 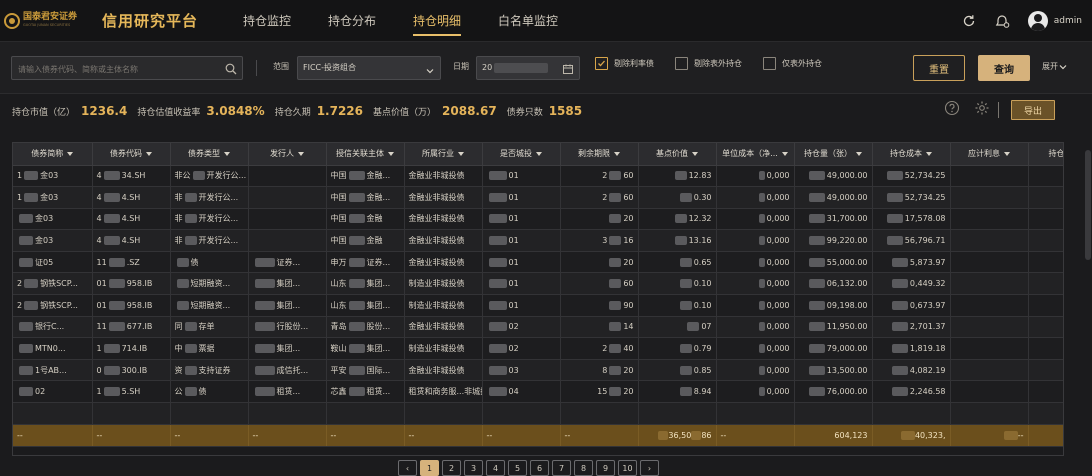 What do you see at coordinates (624, 63) in the screenshot?
I see `exclude-rate-bonds-checkbox: 剔除利率债` at bounding box center [624, 63].